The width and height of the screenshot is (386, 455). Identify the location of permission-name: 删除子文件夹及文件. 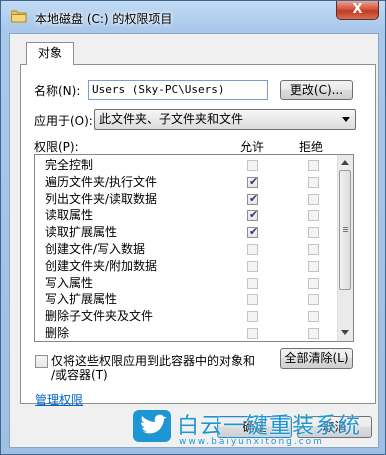
(99, 316).